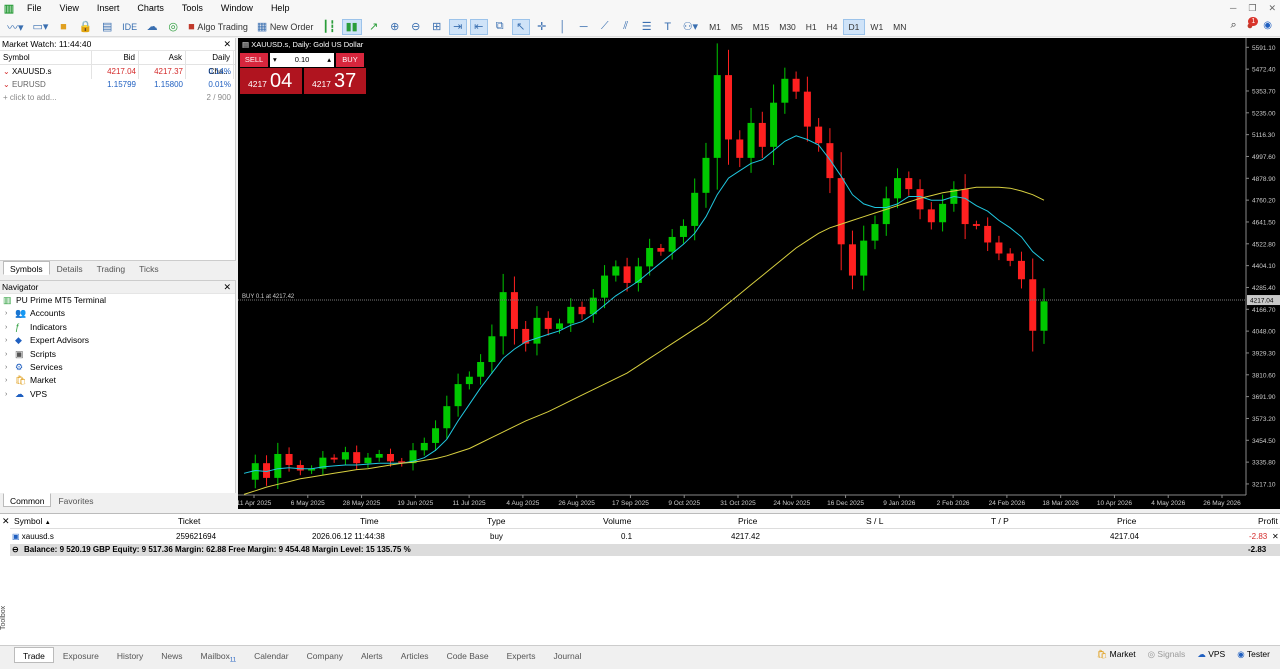 This screenshot has height=669, width=1280. Describe the element at coordinates (520, 26) in the screenshot. I see `cursor-button: ↖` at that location.